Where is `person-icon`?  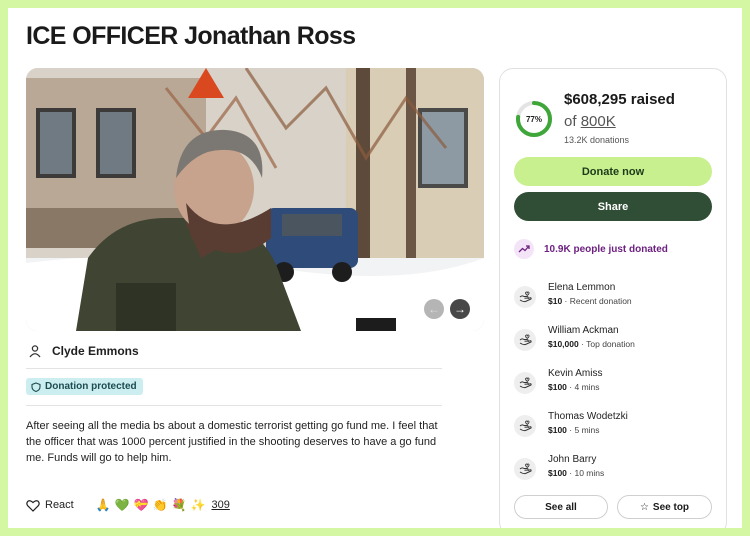
person-icon is located at coordinates (35, 351).